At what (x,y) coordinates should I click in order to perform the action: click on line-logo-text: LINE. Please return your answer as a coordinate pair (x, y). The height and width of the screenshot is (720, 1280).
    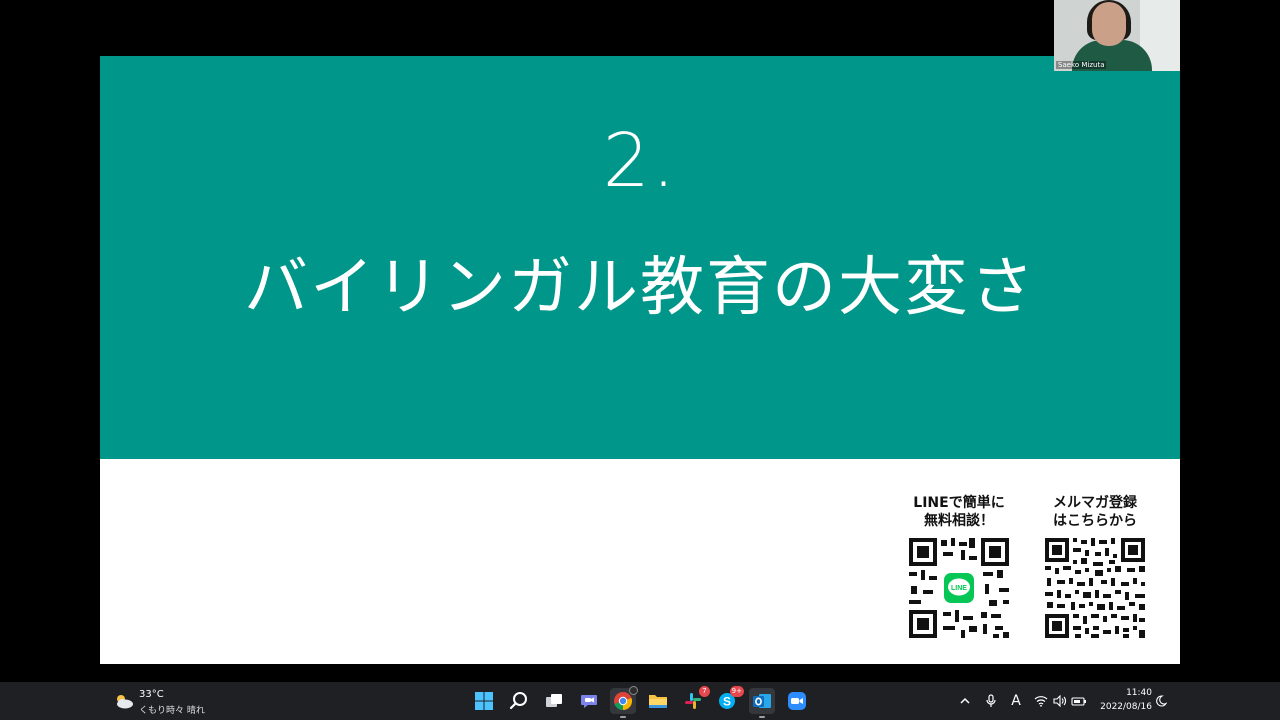
    Looking at the image, I should click on (959, 588).